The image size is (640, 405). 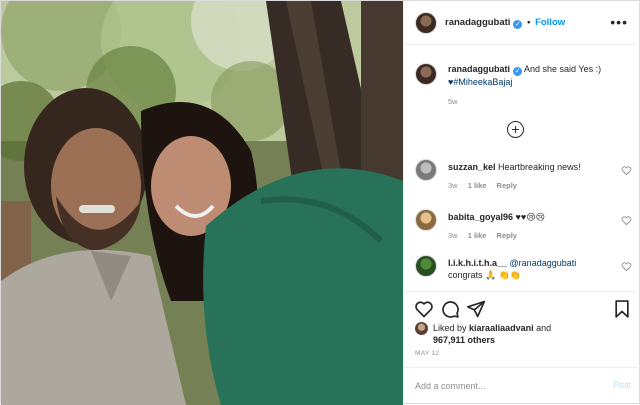 I want to click on caption-body: And she said Yes :), so click(x=563, y=69).